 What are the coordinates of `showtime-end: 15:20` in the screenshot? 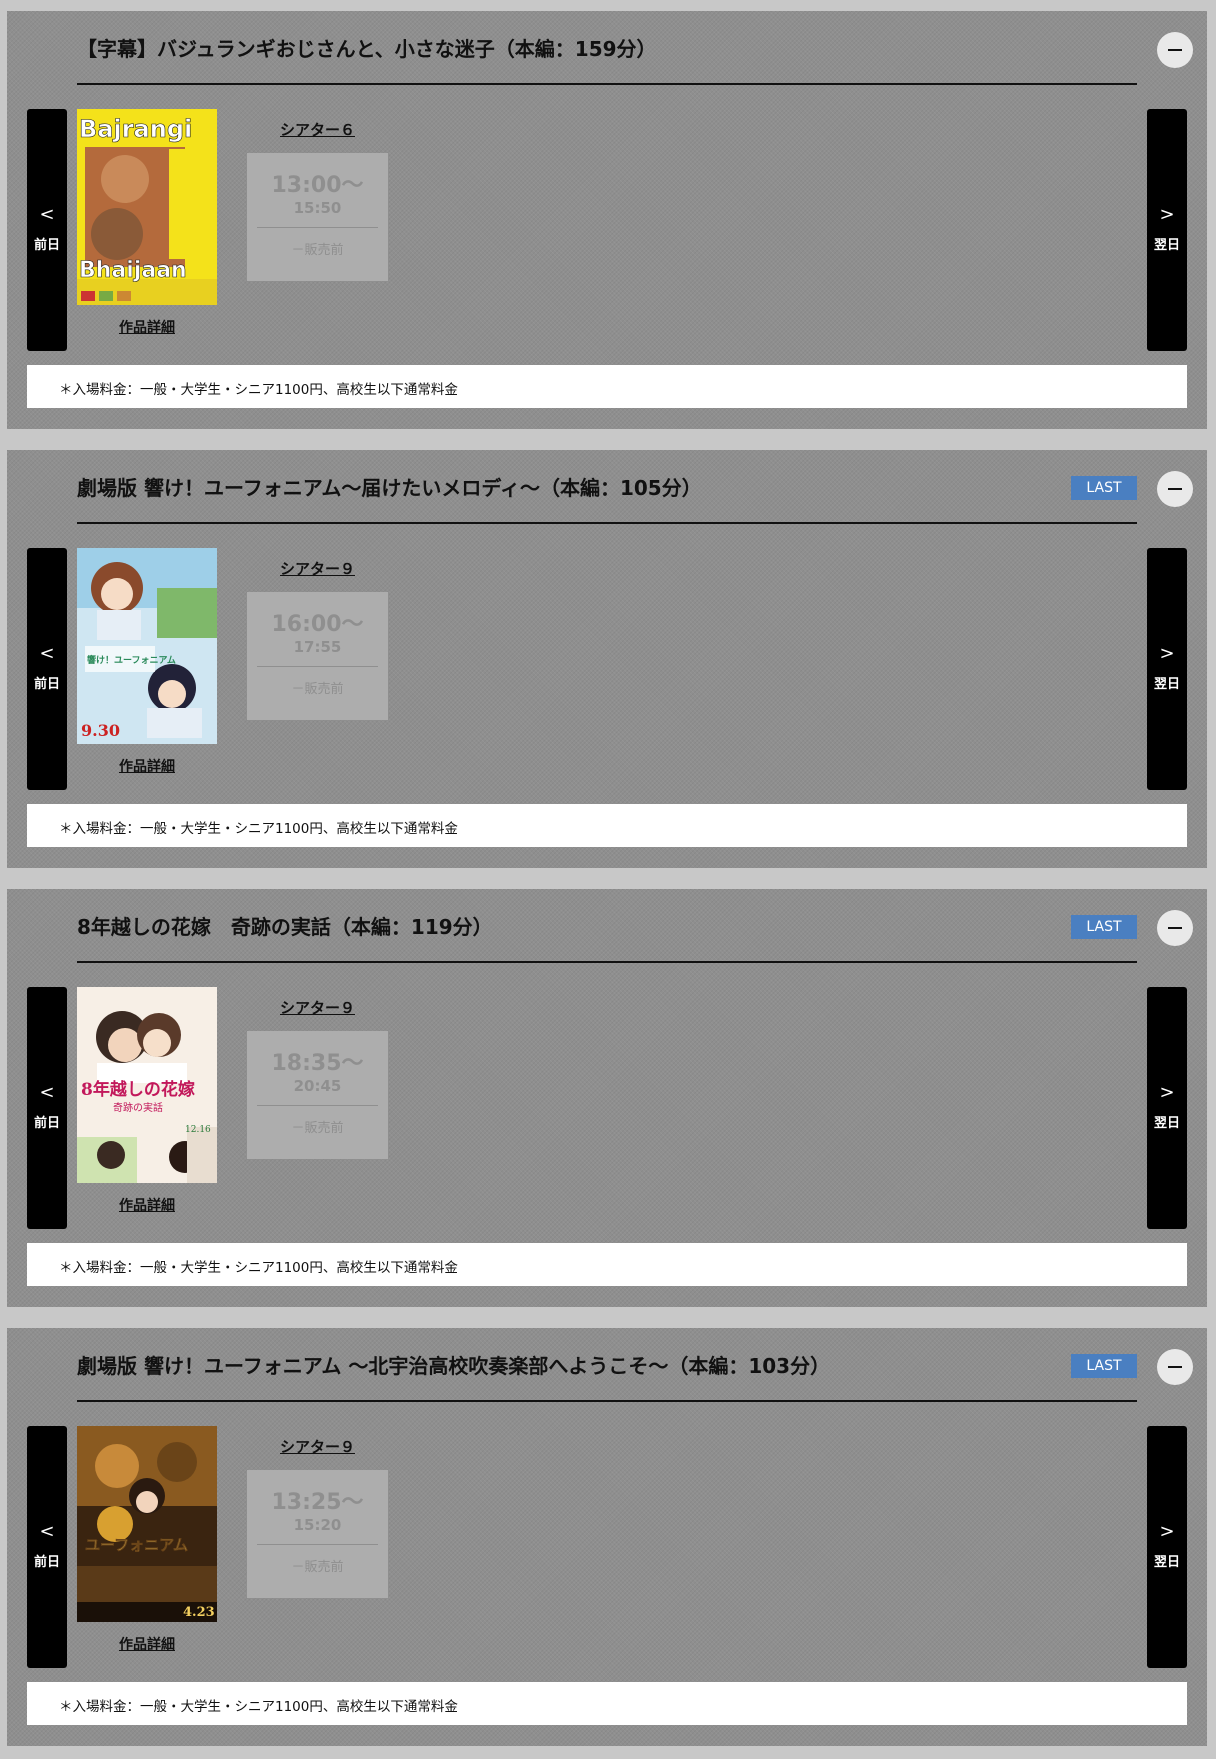 It's located at (317, 1525).